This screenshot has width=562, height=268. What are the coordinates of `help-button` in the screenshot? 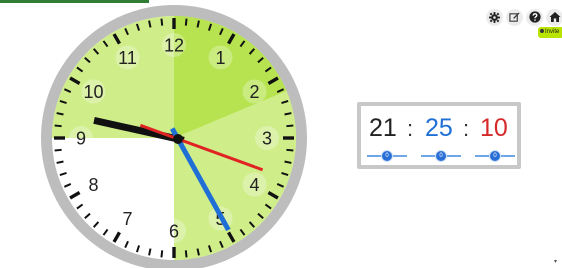 It's located at (534, 17).